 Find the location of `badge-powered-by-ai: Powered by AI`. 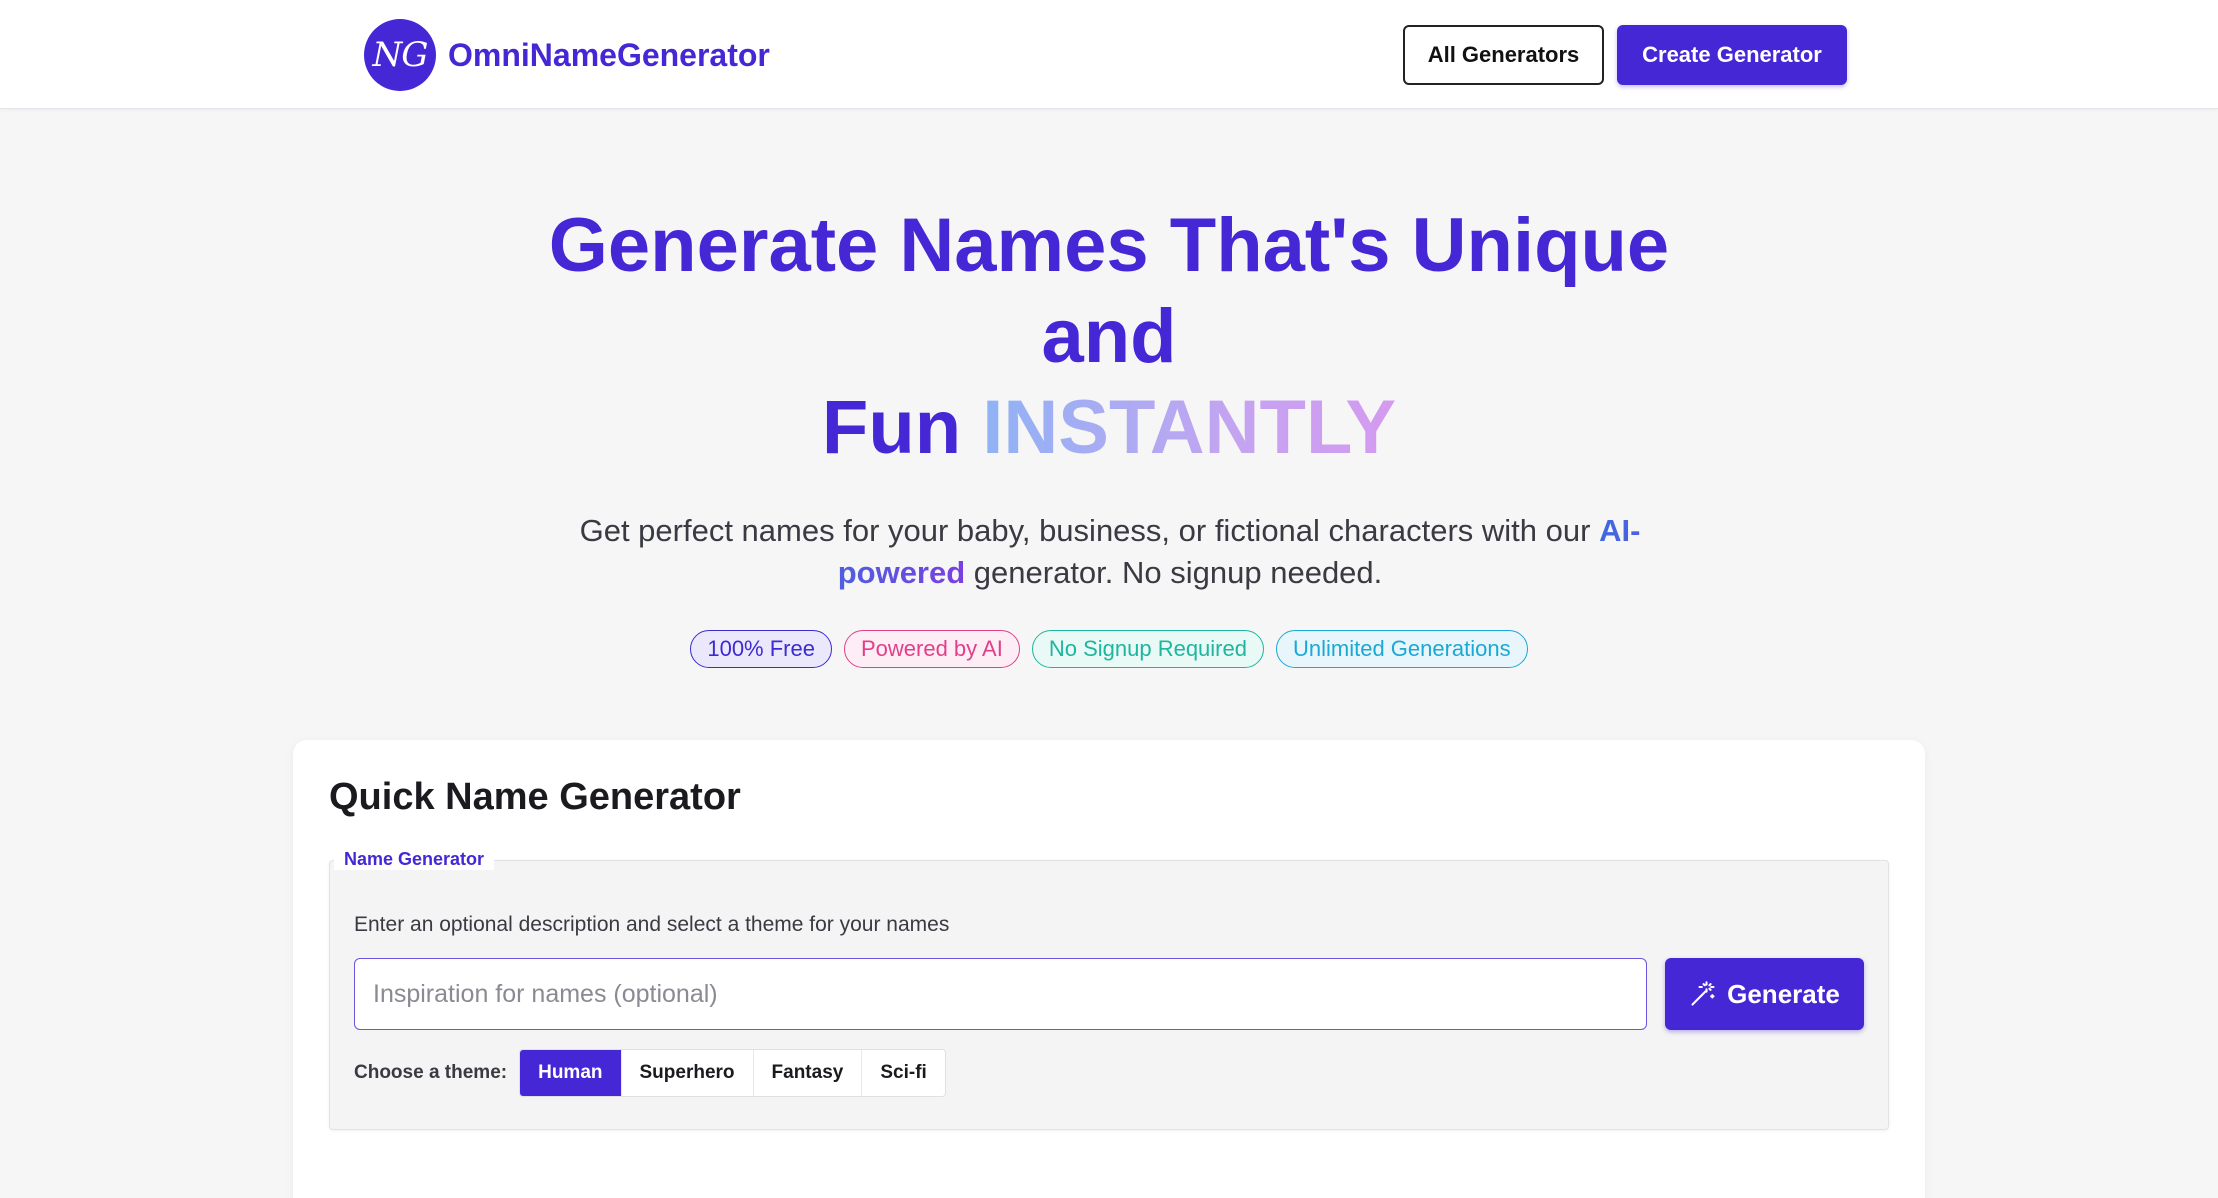

badge-powered-by-ai: Powered by AI is located at coordinates (931, 649).